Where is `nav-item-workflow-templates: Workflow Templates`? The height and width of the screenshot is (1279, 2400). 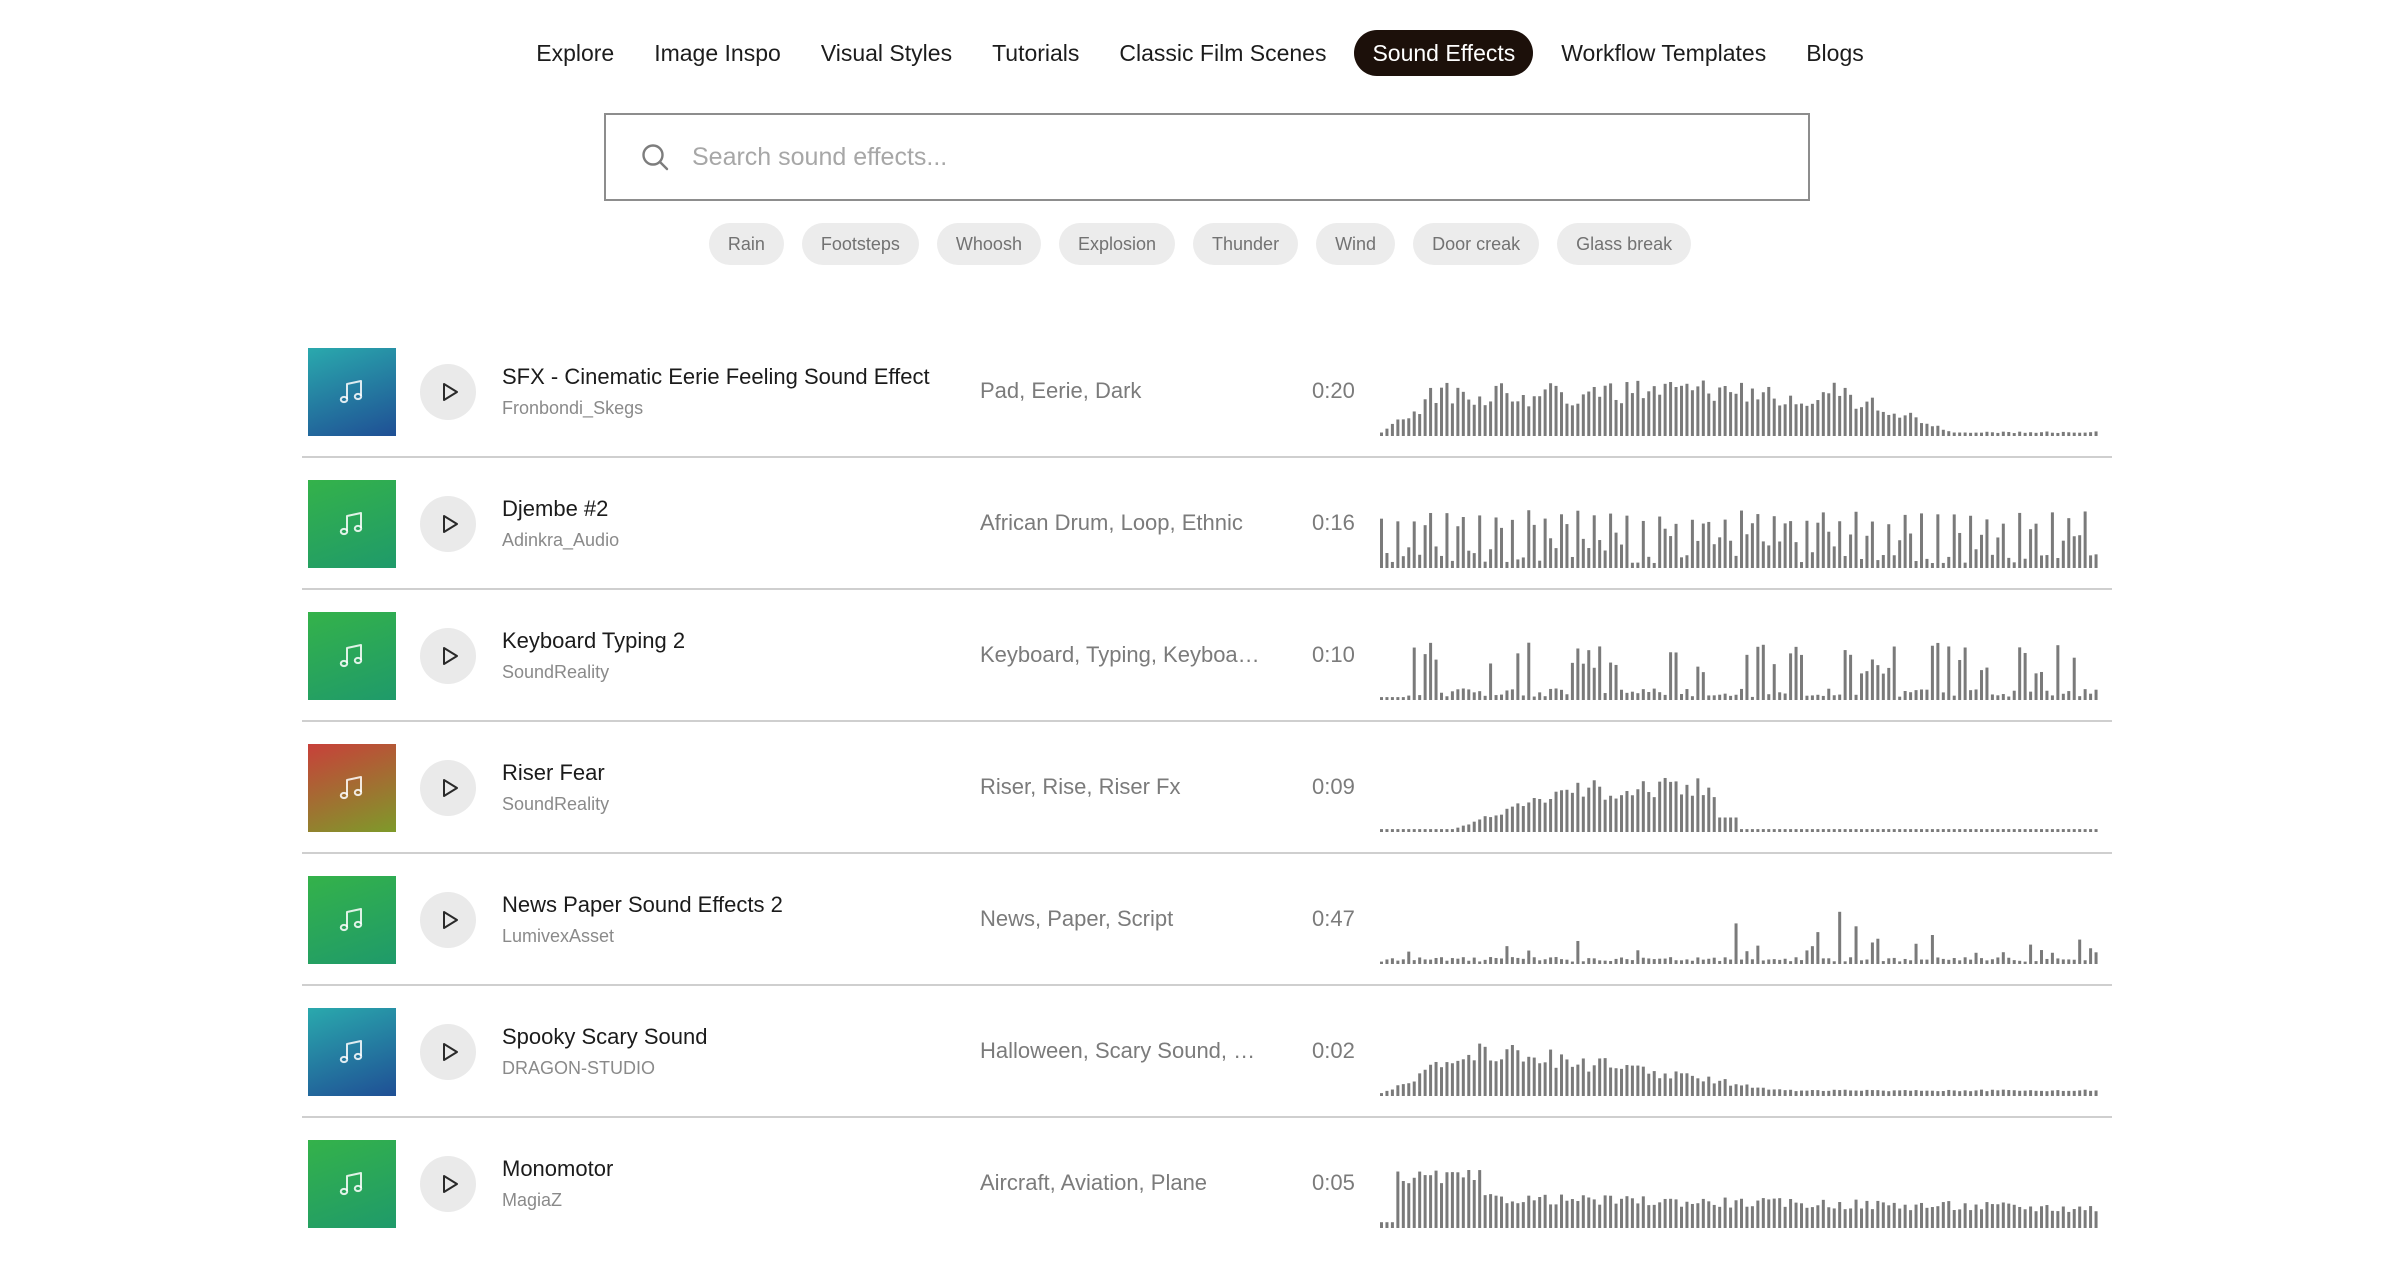
nav-item-workflow-templates: Workflow Templates is located at coordinates (1663, 53).